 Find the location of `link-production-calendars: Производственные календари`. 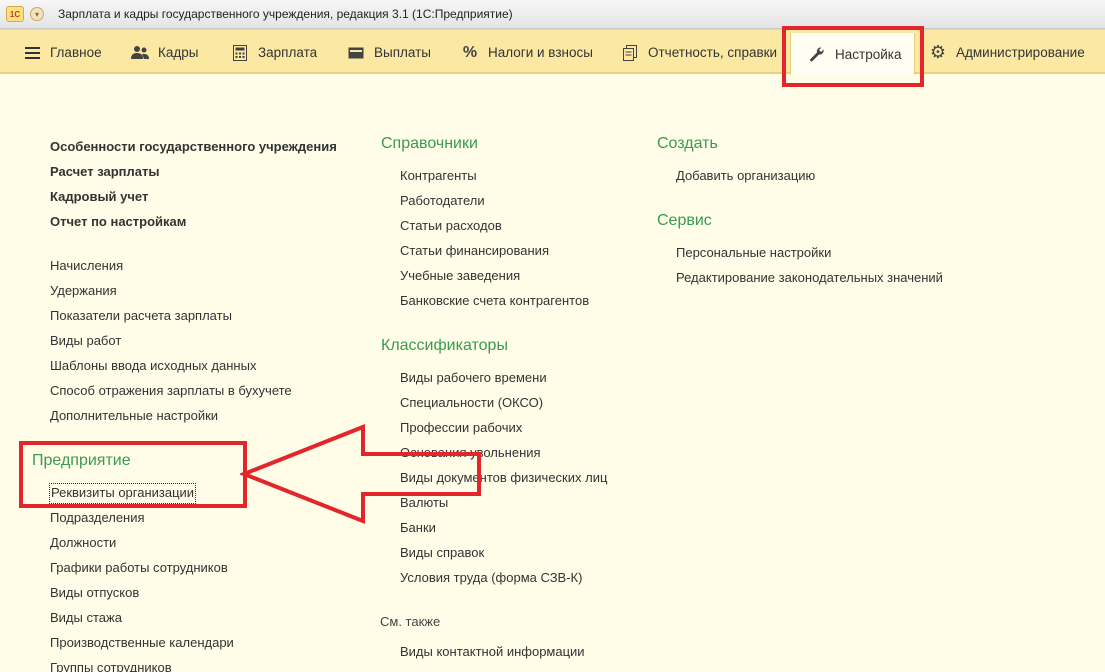

link-production-calendars: Производственные календари is located at coordinates (210, 642).